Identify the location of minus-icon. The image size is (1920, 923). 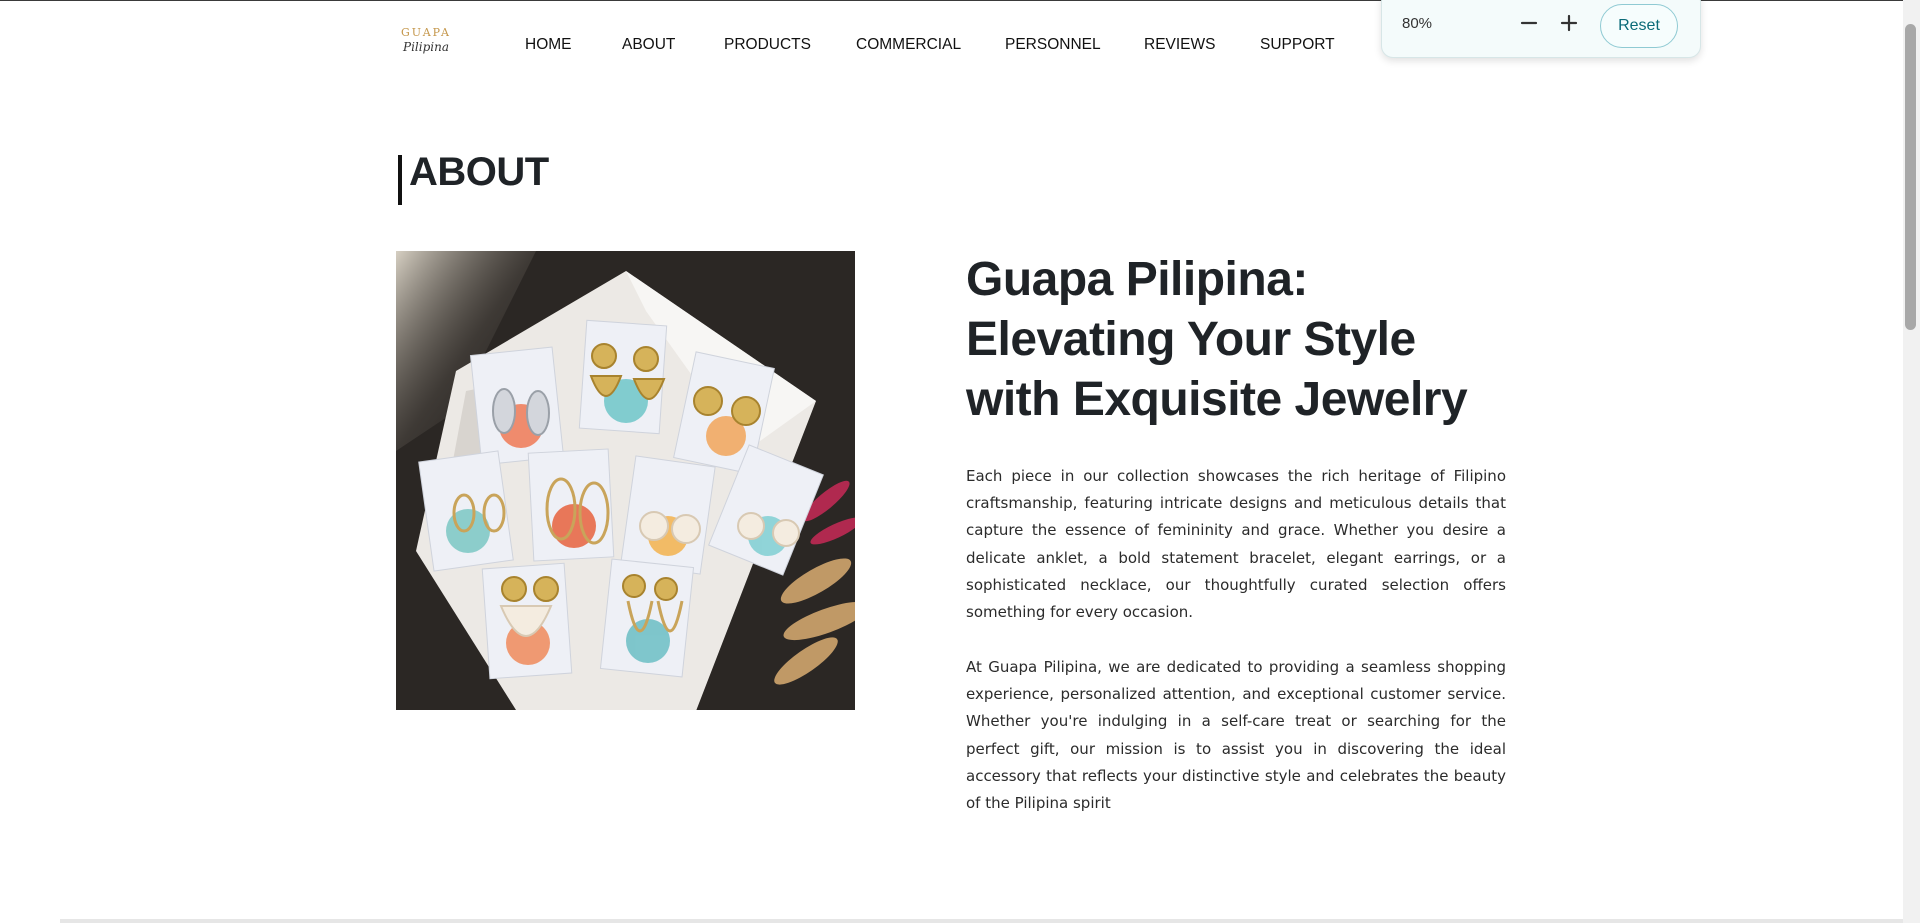
(1529, 23).